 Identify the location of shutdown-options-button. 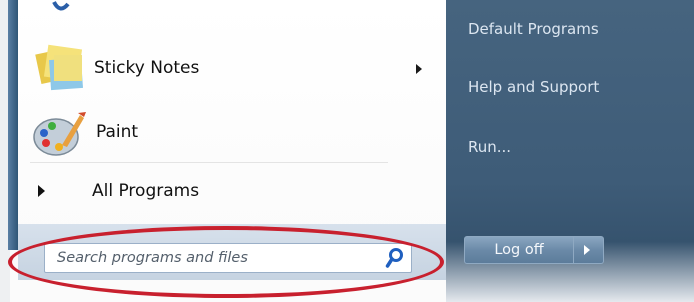
(589, 250).